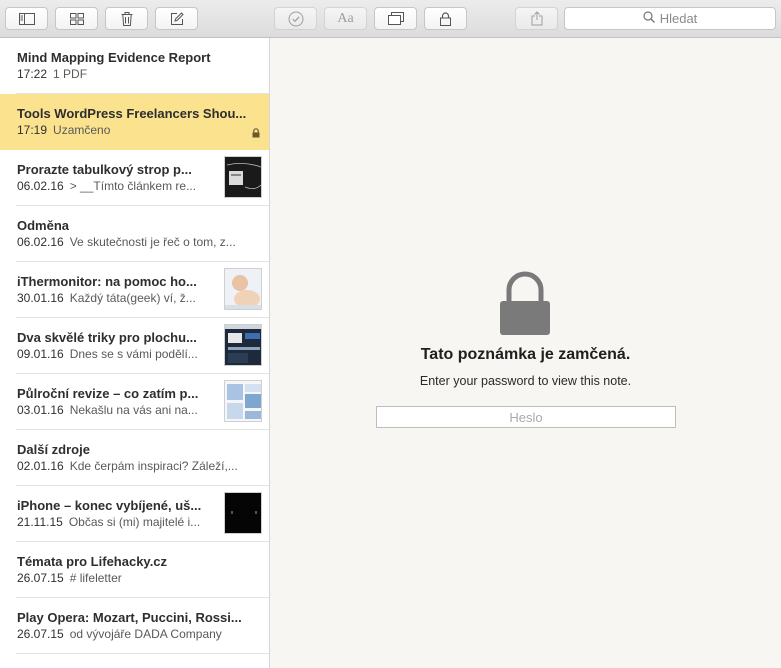  I want to click on note-date: 03.01.16, so click(40, 410).